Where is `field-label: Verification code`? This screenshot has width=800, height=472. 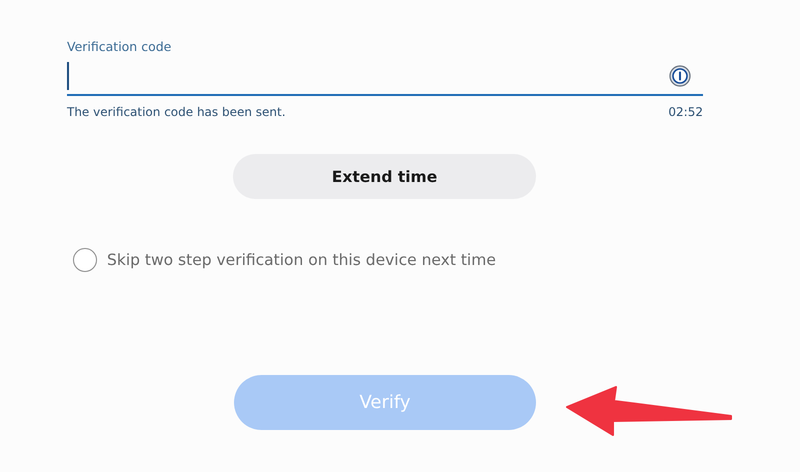 field-label: Verification code is located at coordinates (119, 46).